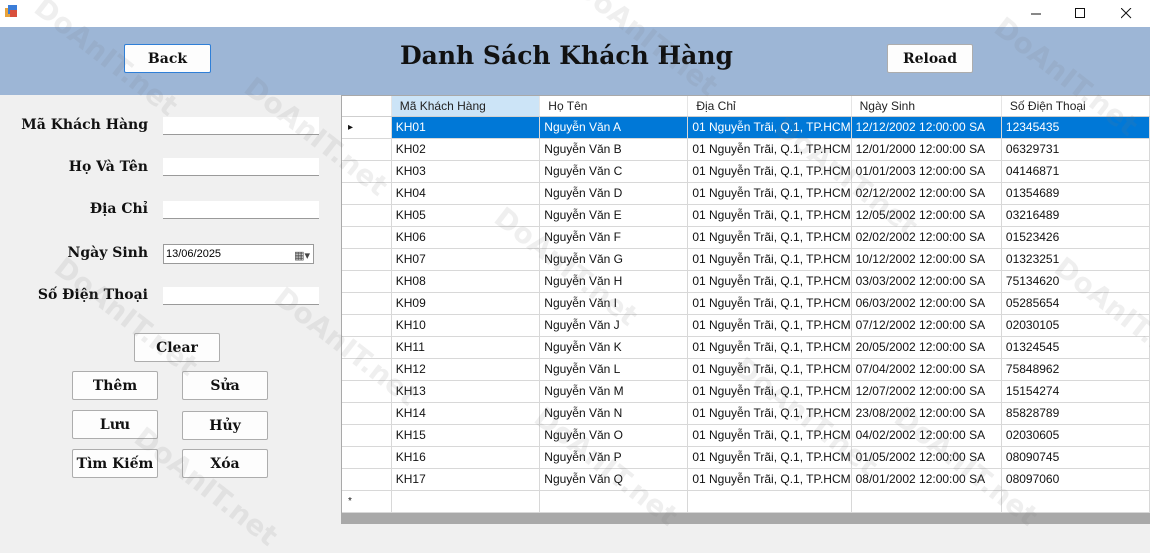 The image size is (1150, 553). Describe the element at coordinates (1075, 127) in the screenshot. I see `cell-so-dien-thoai: 12345435` at that location.